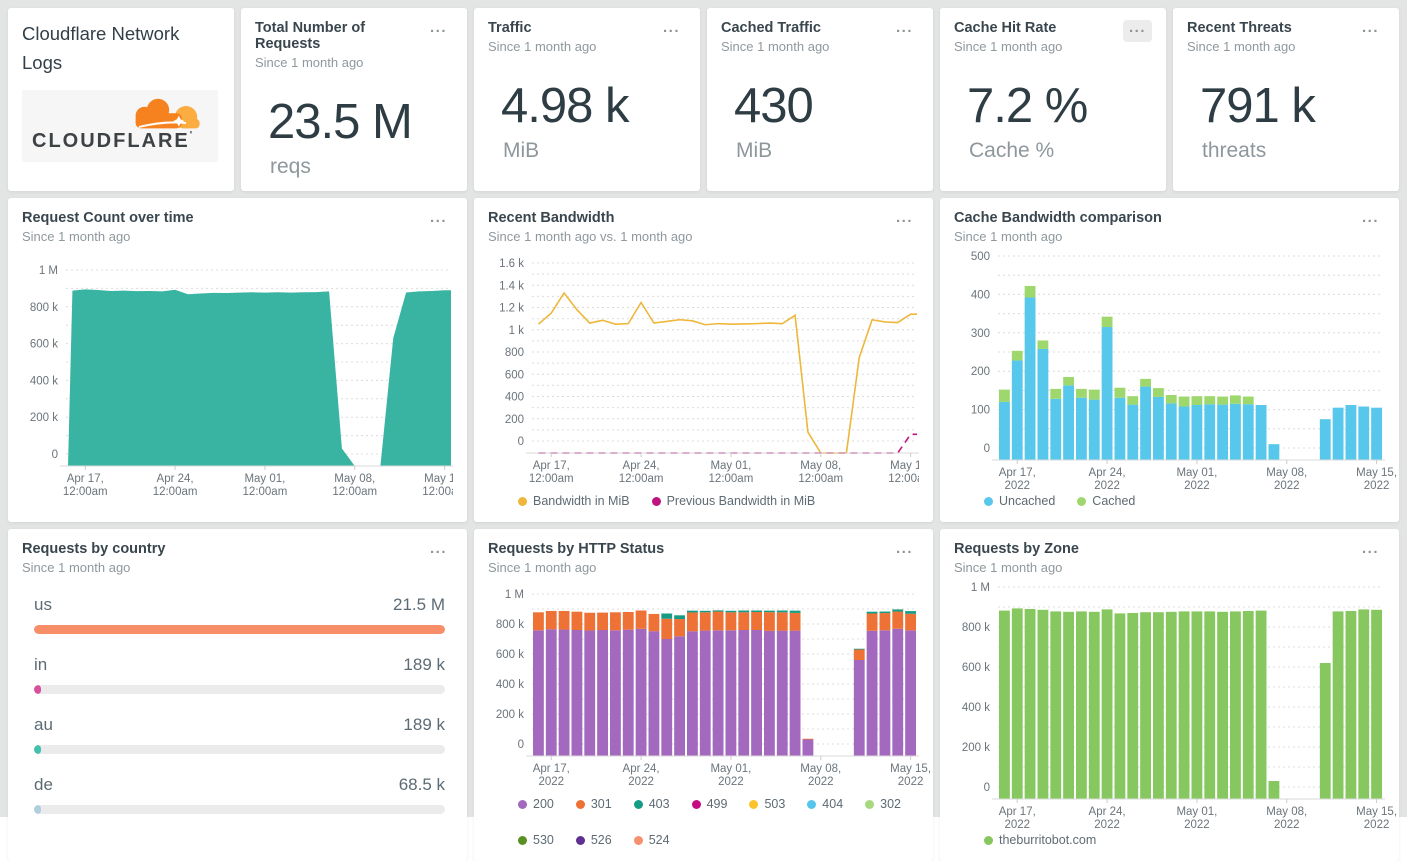 The height and width of the screenshot is (861, 1407). Describe the element at coordinates (883, 804) in the screenshot. I see `legend-item-302: 302` at that location.